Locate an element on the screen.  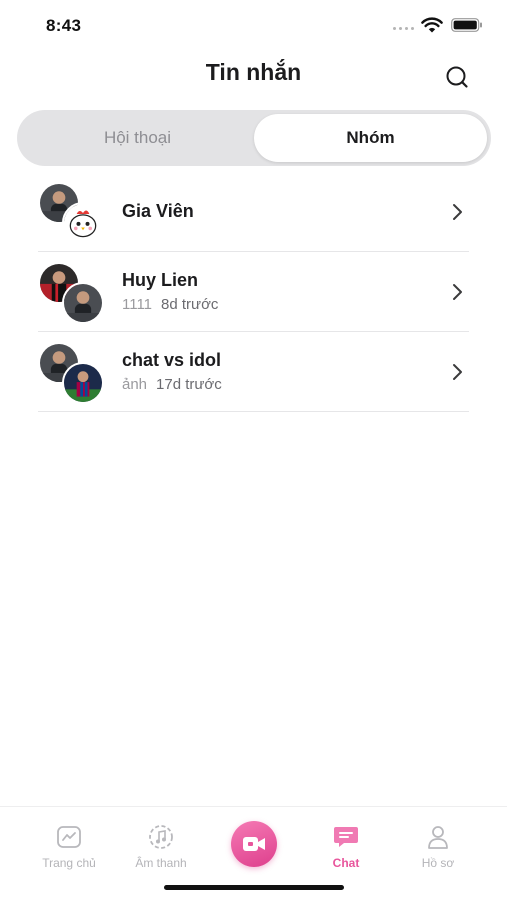
tab-audio: Âm thanh is located at coordinates (161, 846).